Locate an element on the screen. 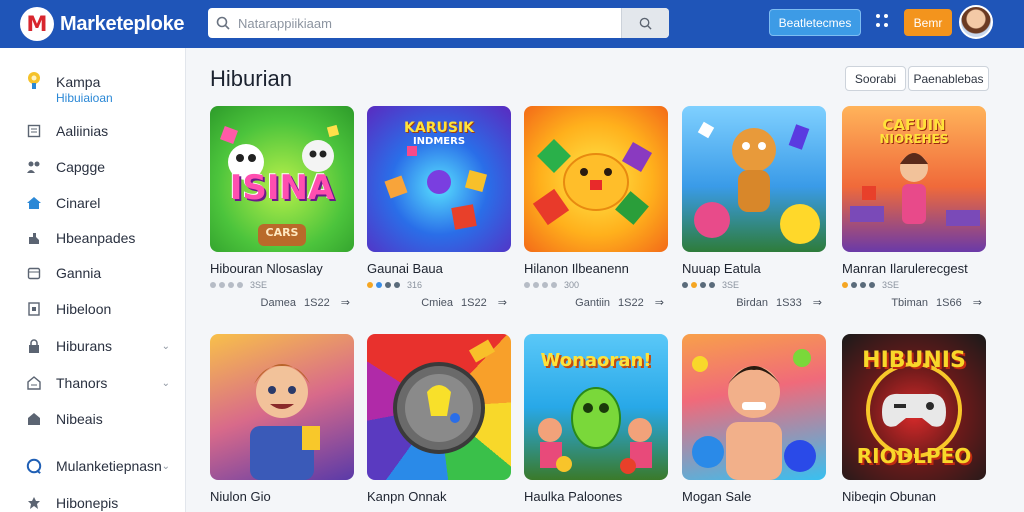 The width and height of the screenshot is (1024, 512). sidebar-item-hibonepis: Hibonepis is located at coordinates (101, 503).